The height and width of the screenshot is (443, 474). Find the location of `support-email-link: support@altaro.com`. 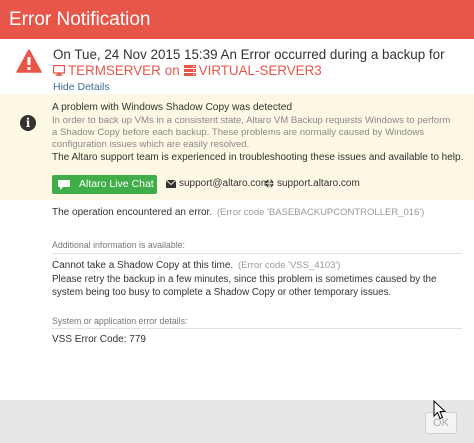

support-email-link: support@altaro.com is located at coordinates (217, 183).